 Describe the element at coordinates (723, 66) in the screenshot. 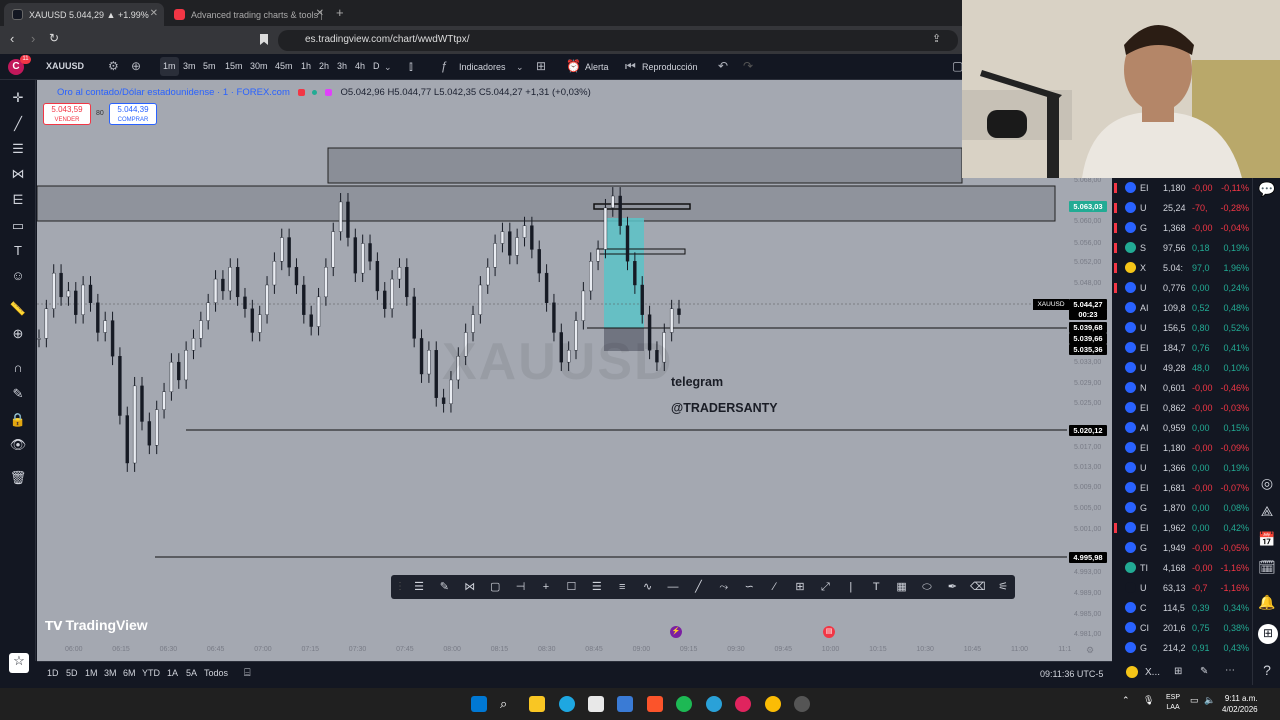

I see `undo-icon: ↶` at that location.